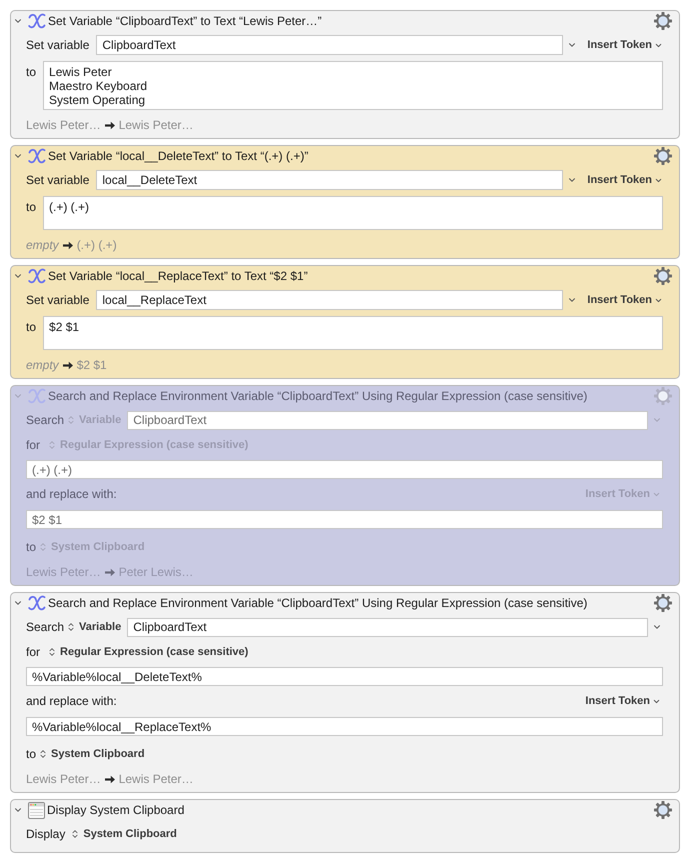 The height and width of the screenshot is (862, 690). I want to click on variable-field: local__ReplaceText, so click(330, 300).